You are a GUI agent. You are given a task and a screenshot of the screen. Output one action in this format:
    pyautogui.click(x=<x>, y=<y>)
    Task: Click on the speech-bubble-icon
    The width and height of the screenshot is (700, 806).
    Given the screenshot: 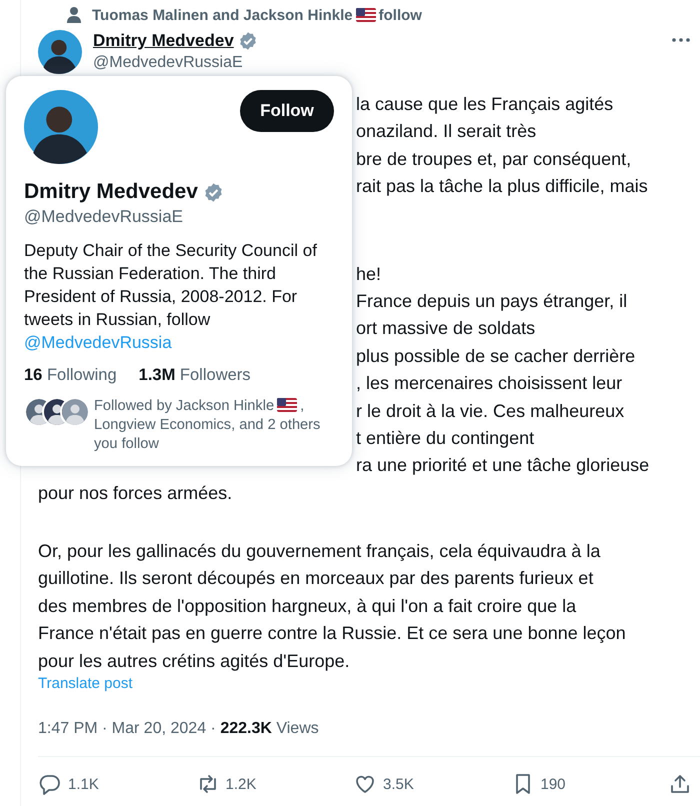 What is the action you would take?
    pyautogui.click(x=50, y=784)
    